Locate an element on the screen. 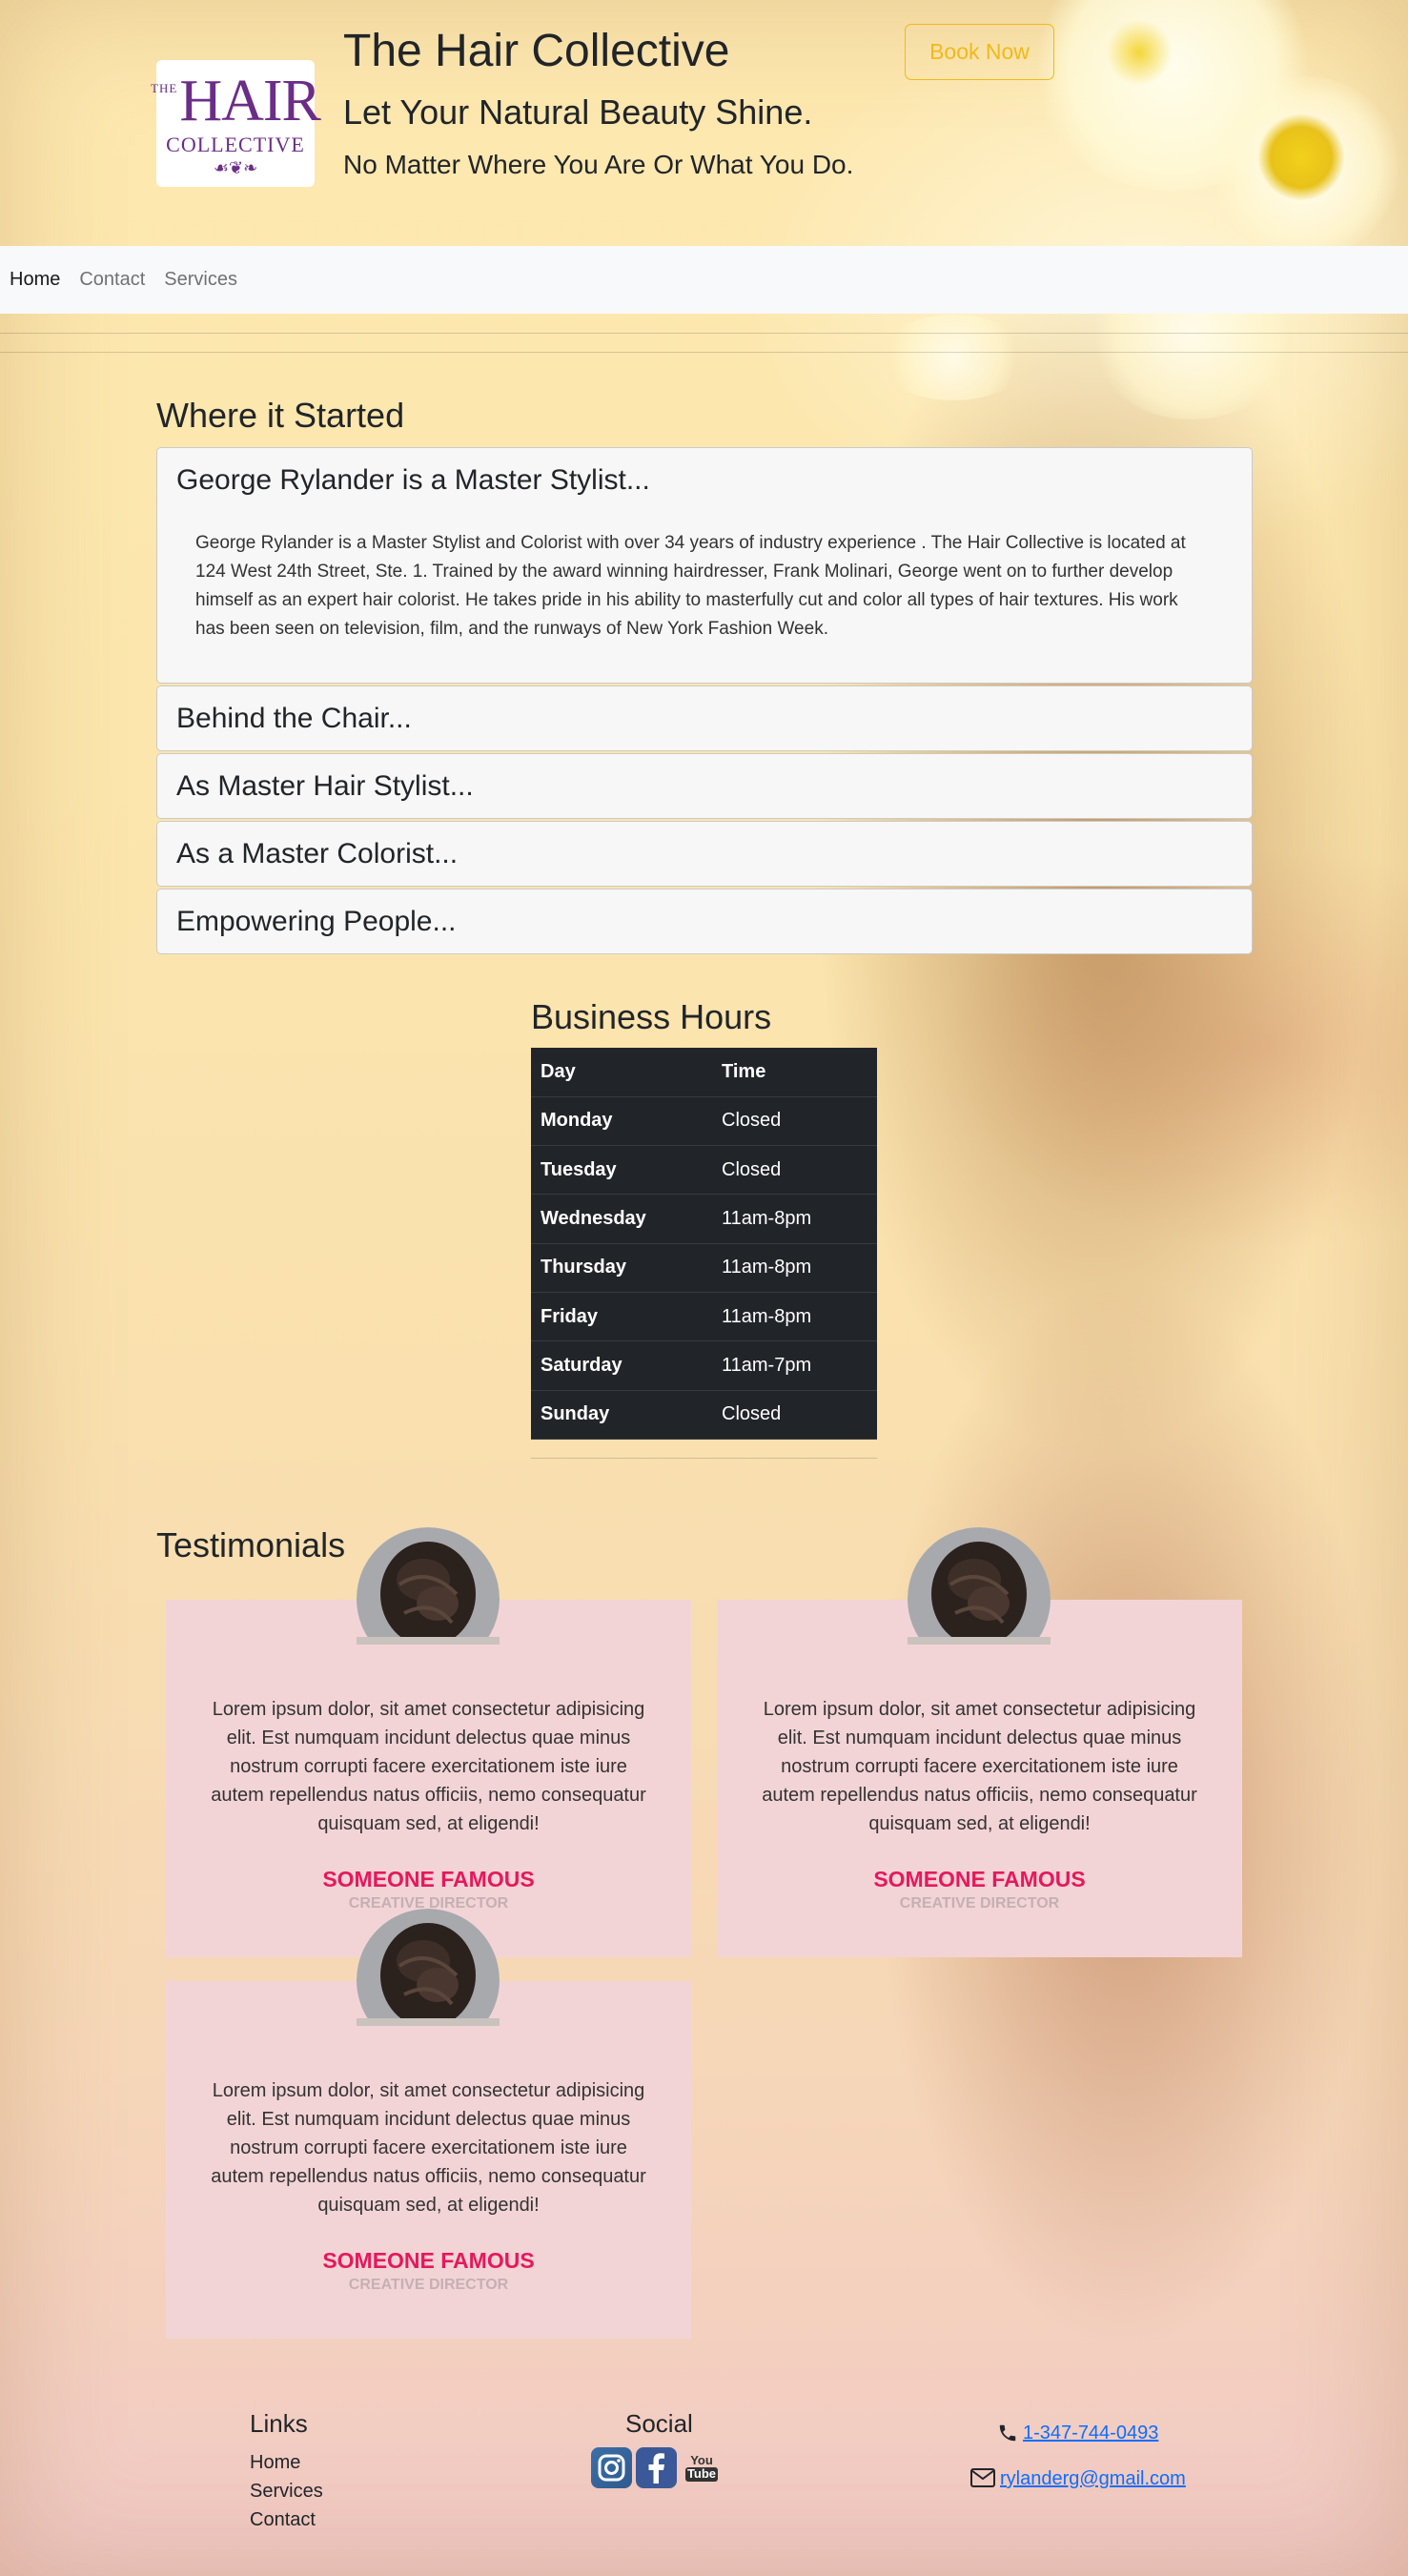 The width and height of the screenshot is (1408, 2576). table-row: Monday Closed is located at coordinates (704, 1121).